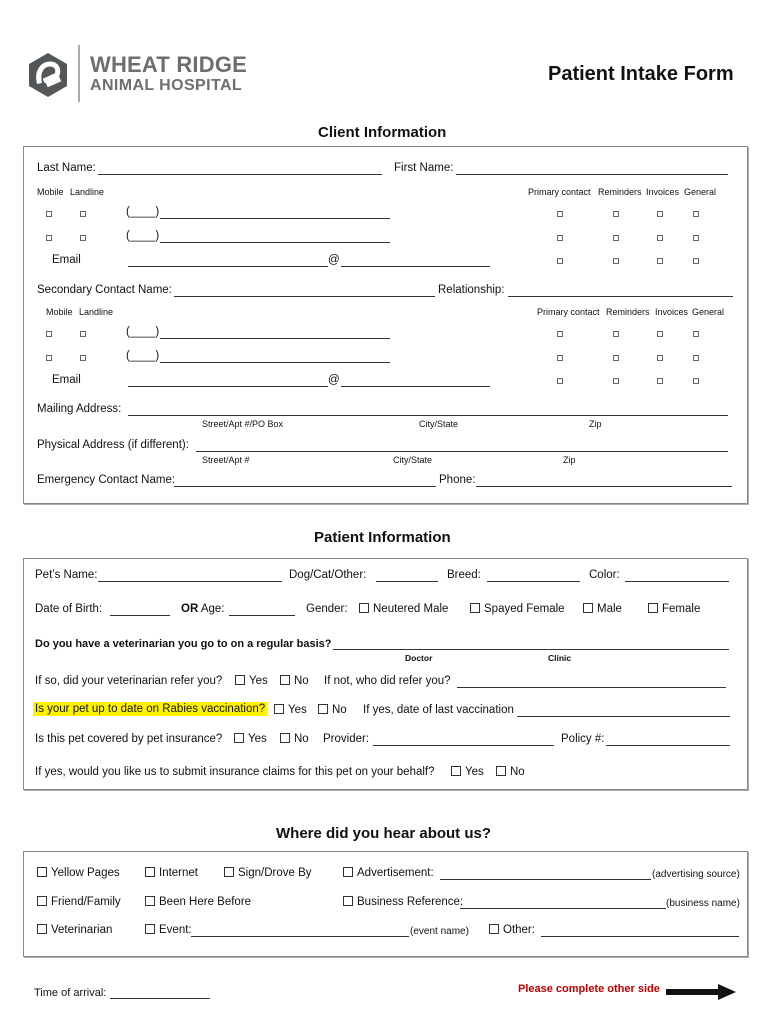  Describe the element at coordinates (463, 745) in the screenshot. I see `provider-field` at that location.